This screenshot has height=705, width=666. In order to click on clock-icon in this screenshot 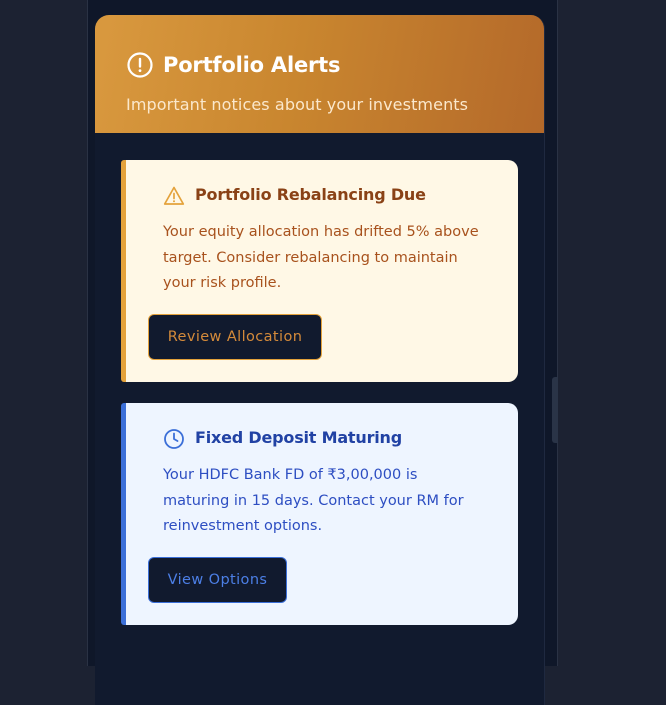, I will do `click(174, 439)`.